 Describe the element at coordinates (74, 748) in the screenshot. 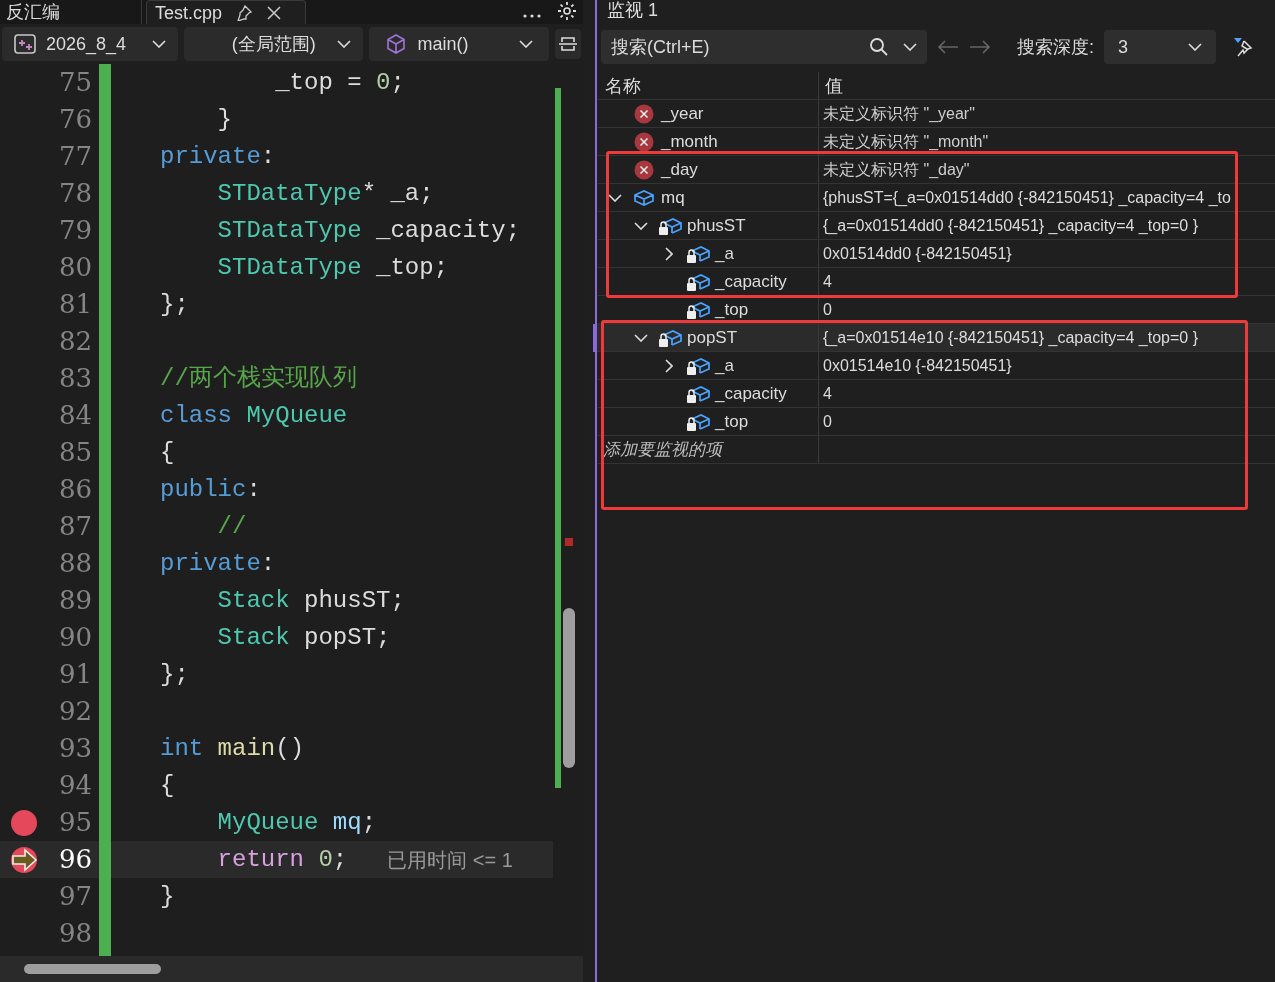

I see `line-number: 93` at that location.